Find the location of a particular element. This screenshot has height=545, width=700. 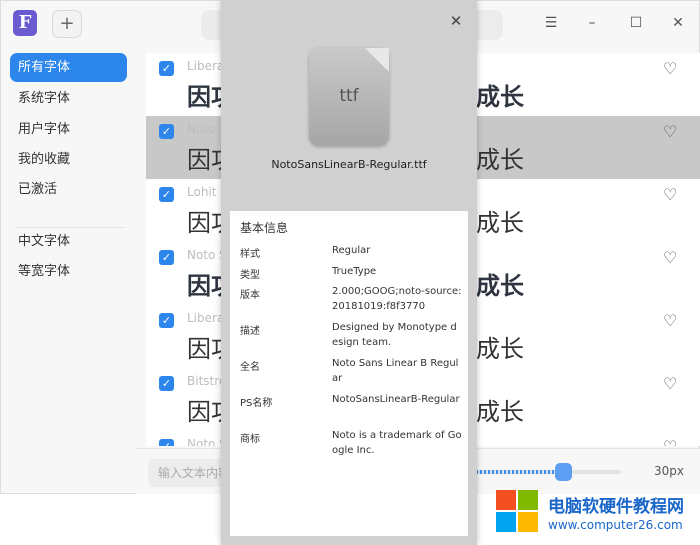

info-label-type: 类型 is located at coordinates (250, 275).